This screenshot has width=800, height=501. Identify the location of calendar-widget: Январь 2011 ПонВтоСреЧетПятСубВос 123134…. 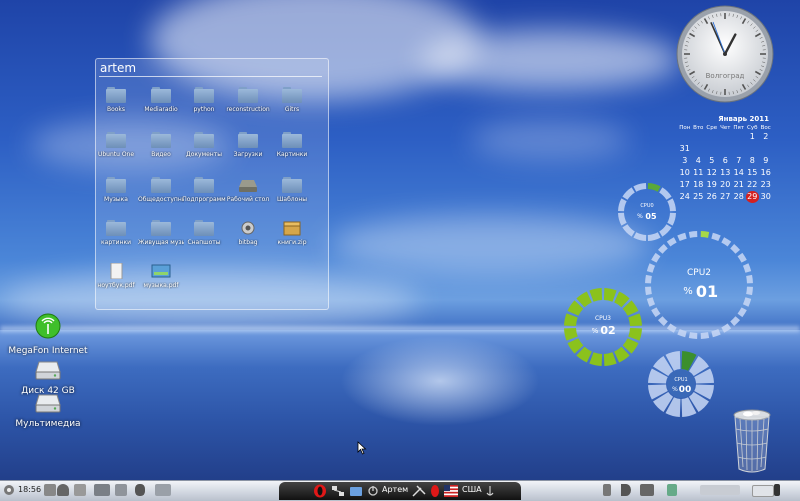
(725, 159).